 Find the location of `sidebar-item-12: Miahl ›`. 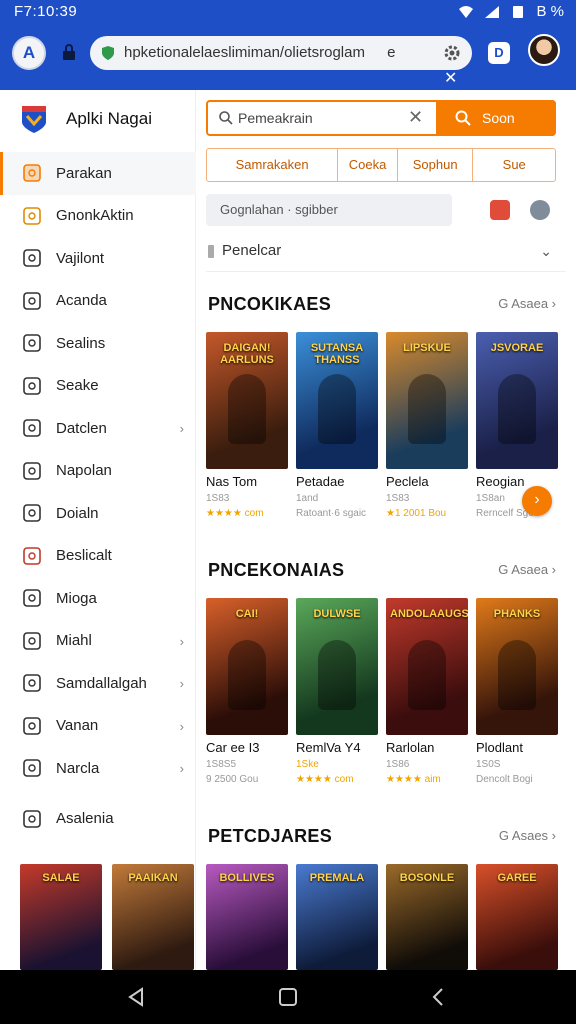

sidebar-item-12: Miahl › is located at coordinates (98, 641).